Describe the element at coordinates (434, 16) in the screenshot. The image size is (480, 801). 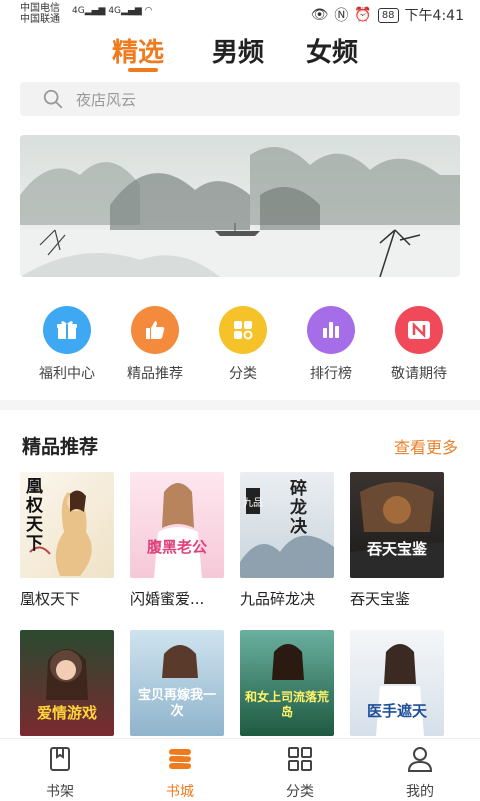
I see `clock: 下午4:41` at that location.